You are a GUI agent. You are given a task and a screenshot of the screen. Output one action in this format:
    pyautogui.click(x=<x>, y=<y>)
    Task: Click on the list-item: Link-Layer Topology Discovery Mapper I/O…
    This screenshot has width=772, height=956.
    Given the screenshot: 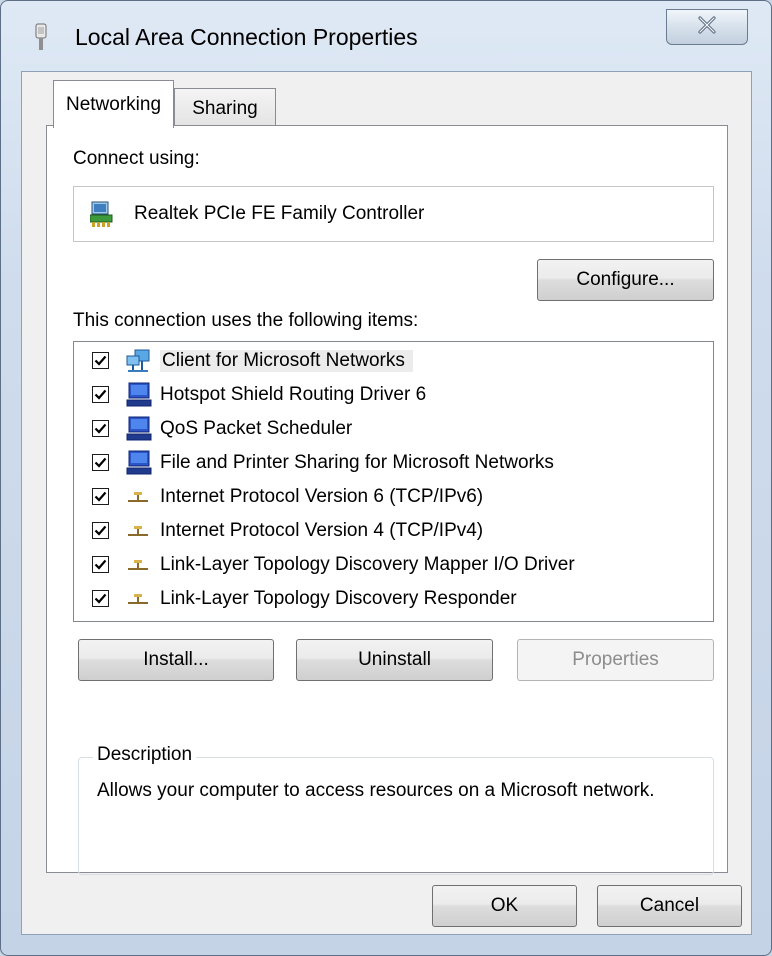 What is the action you would take?
    pyautogui.click(x=393, y=565)
    